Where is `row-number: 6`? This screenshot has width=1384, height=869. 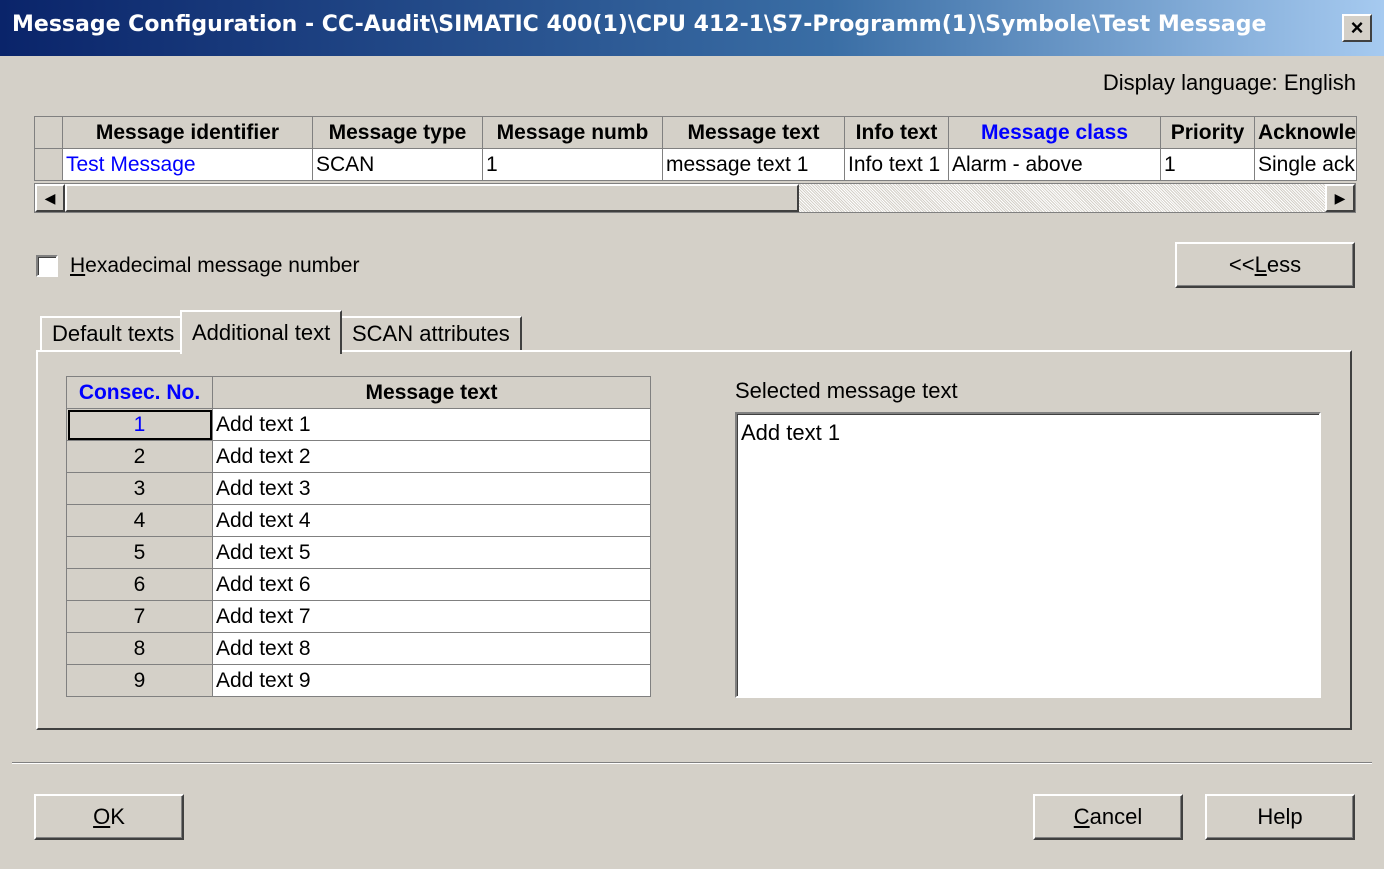
row-number: 6 is located at coordinates (139, 584).